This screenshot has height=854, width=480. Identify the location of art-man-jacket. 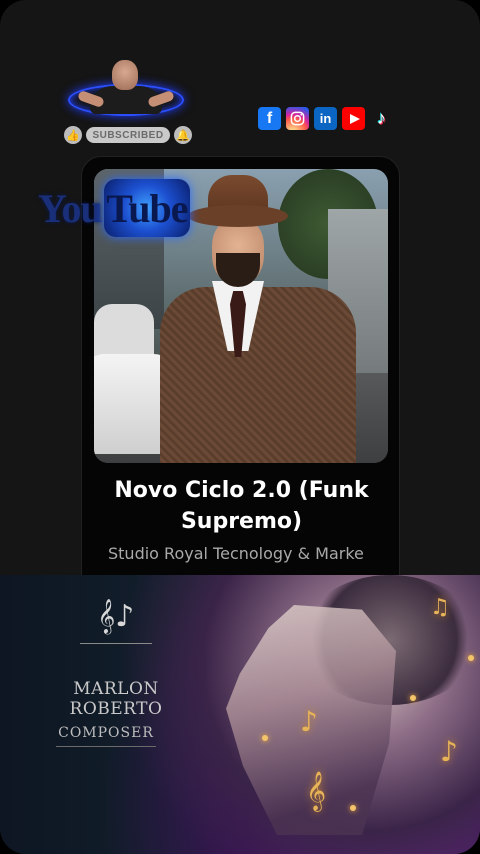
(258, 375).